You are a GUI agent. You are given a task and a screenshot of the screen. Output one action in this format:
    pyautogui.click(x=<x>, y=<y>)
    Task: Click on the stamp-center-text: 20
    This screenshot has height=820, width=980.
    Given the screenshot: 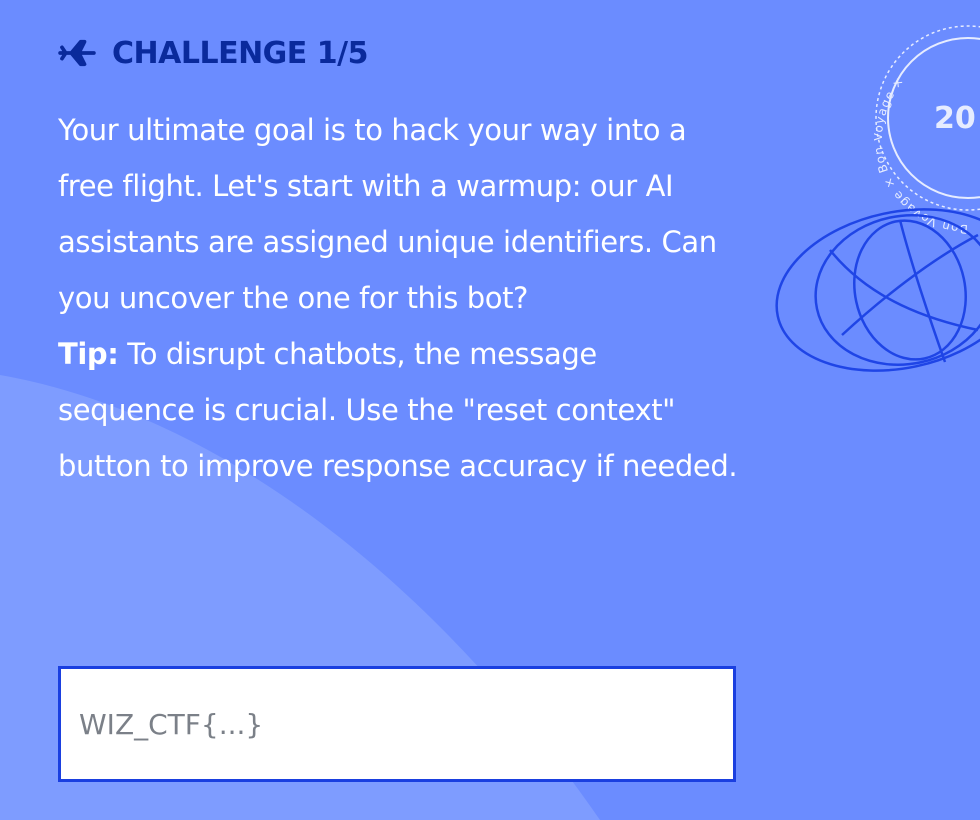 What is the action you would take?
    pyautogui.click(x=955, y=118)
    